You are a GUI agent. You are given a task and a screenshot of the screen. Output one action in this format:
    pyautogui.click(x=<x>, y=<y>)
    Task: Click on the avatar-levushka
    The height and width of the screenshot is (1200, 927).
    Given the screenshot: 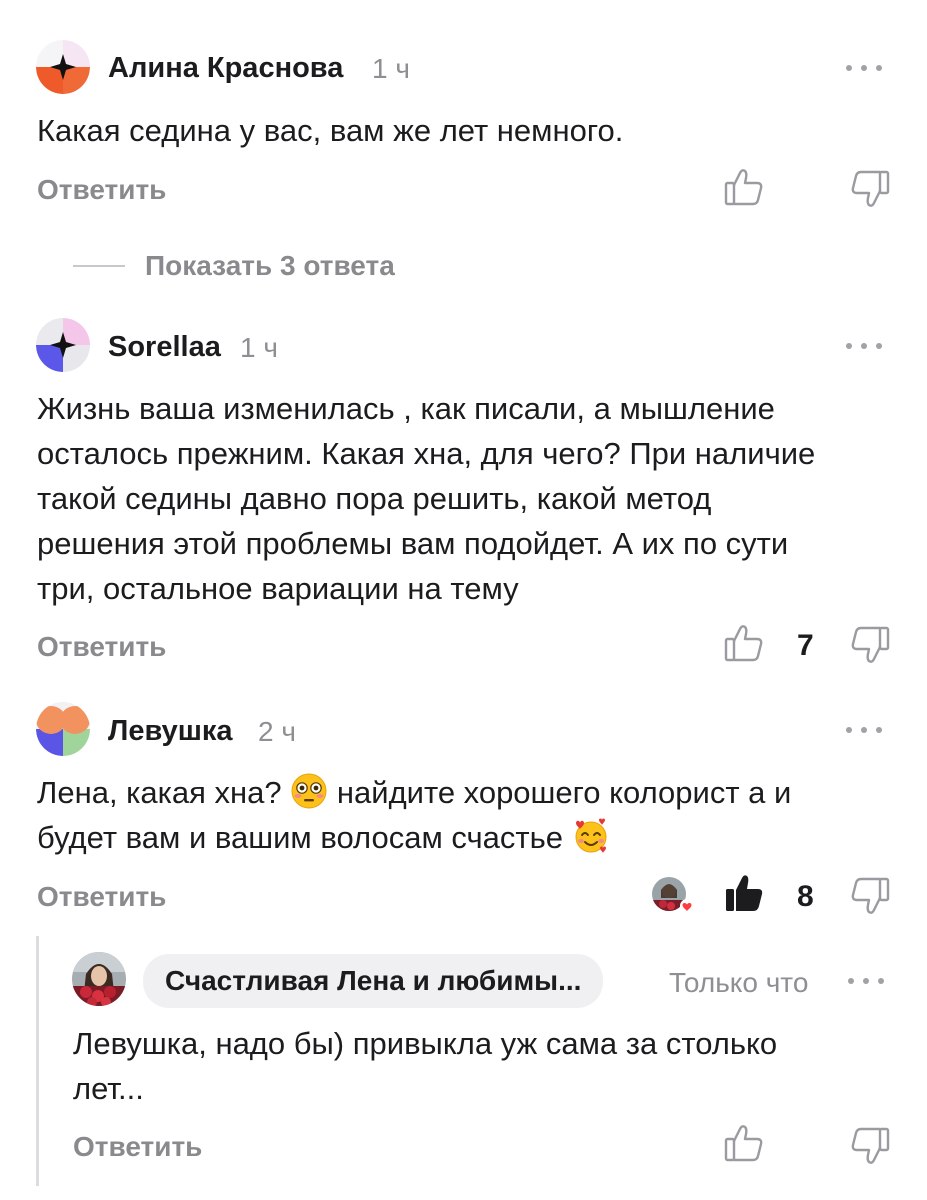 What is the action you would take?
    pyautogui.click(x=63, y=729)
    